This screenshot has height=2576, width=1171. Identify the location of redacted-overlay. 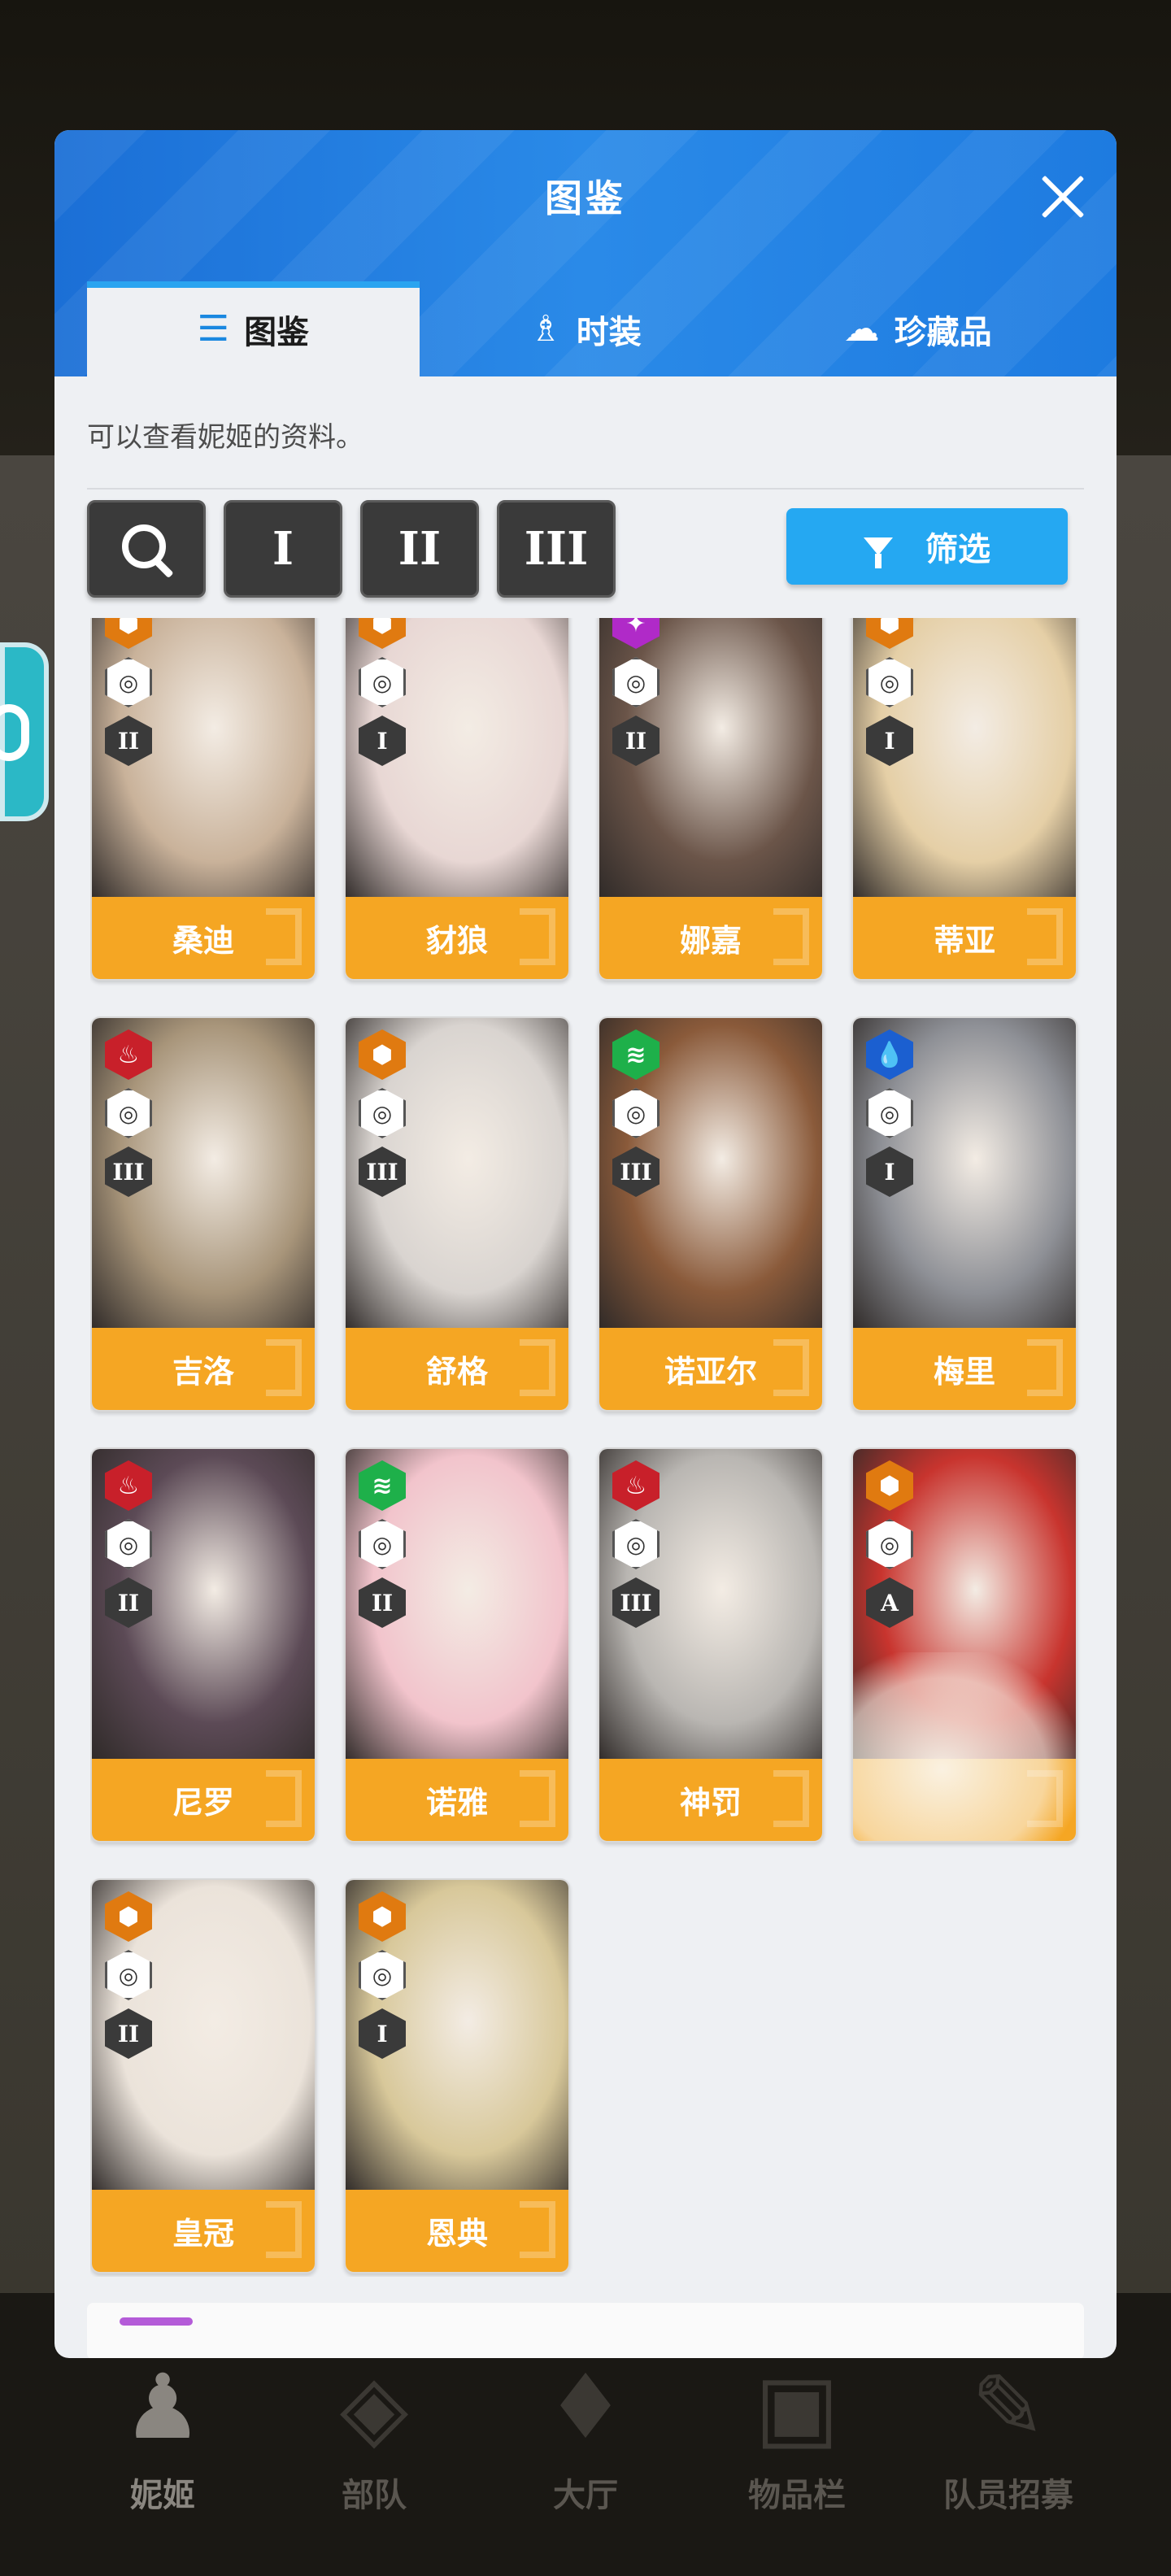
(964, 1747).